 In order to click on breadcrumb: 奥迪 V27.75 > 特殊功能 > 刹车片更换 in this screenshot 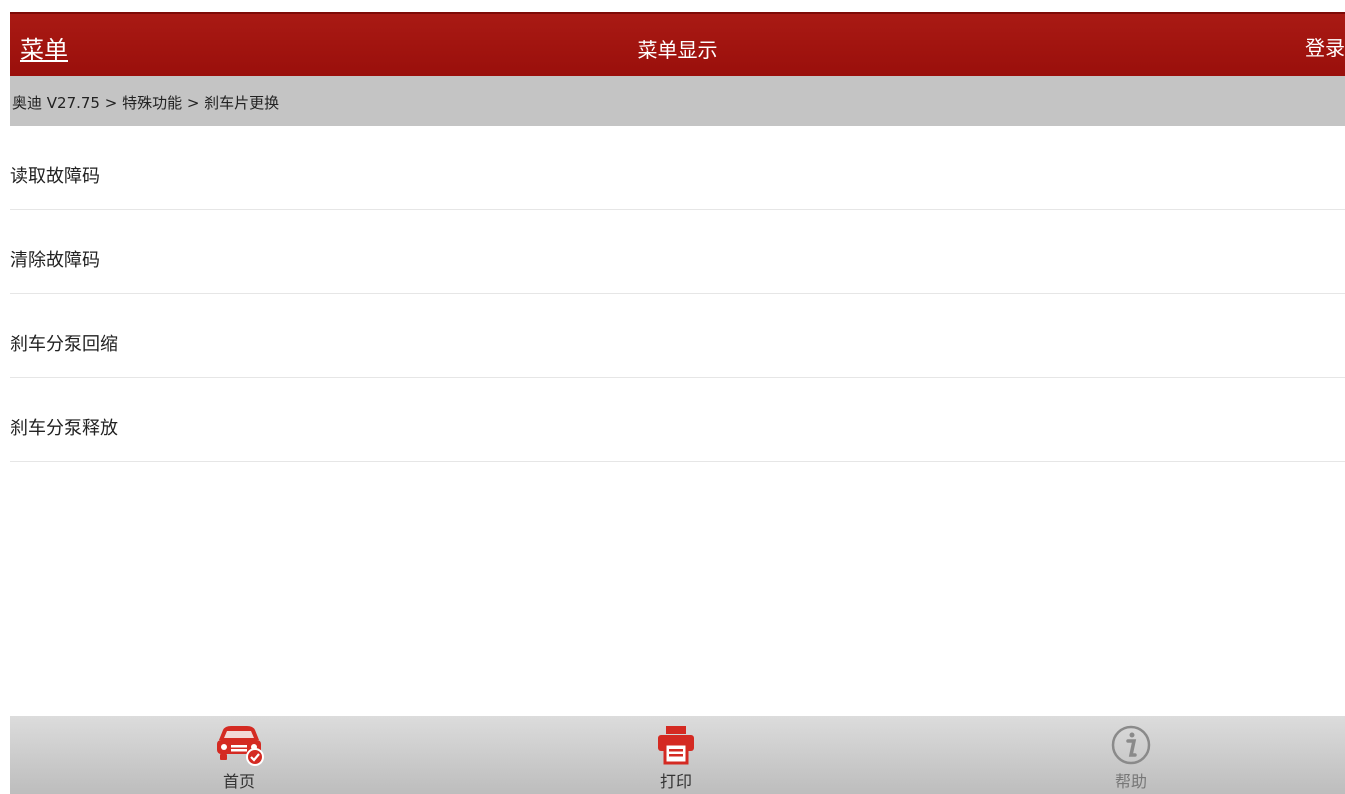, I will do `click(677, 101)`.